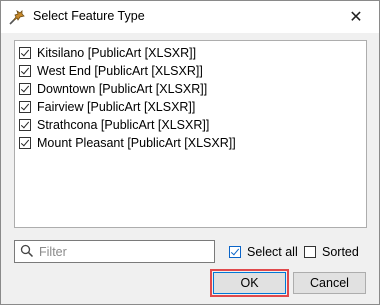  Describe the element at coordinates (124, 252) in the screenshot. I see `filter-input` at that location.